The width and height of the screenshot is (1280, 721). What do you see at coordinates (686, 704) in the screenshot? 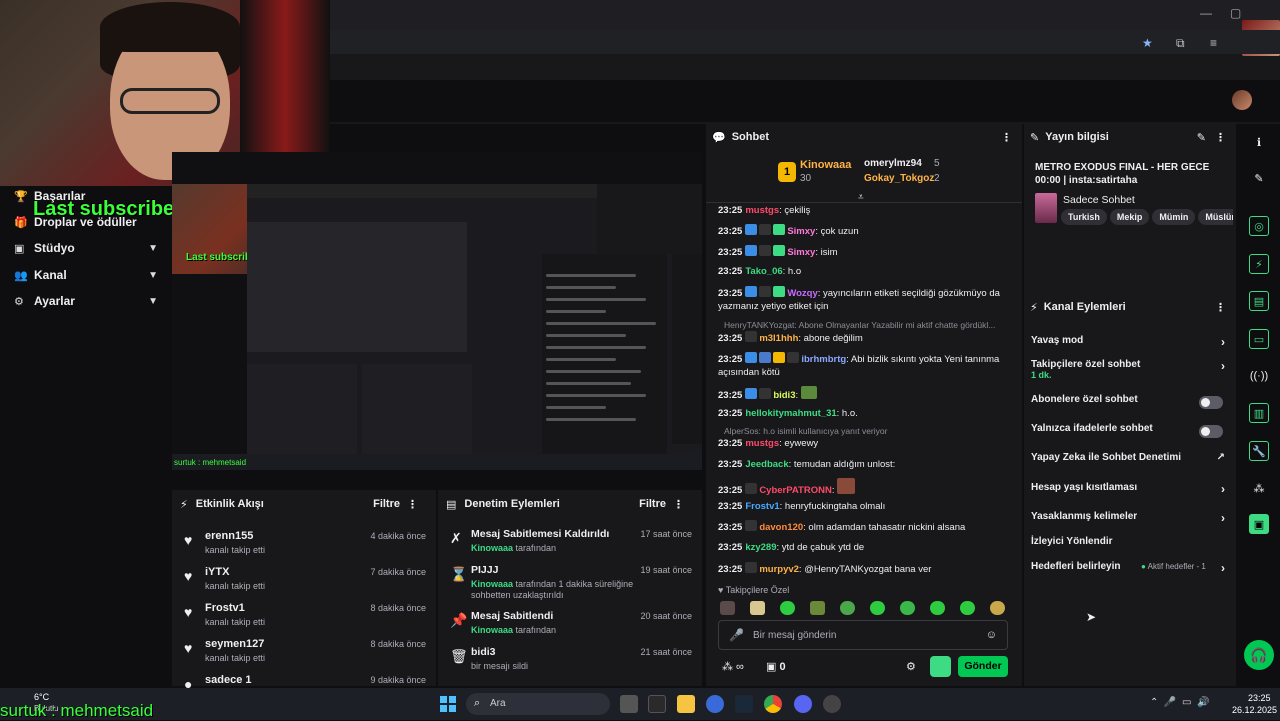
I see `folder-icon` at bounding box center [686, 704].